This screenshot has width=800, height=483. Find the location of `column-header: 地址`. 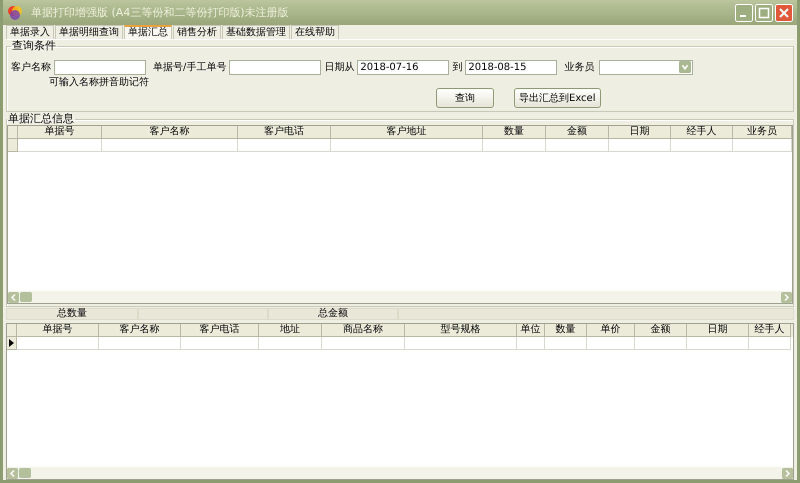

column-header: 地址 is located at coordinates (290, 330).